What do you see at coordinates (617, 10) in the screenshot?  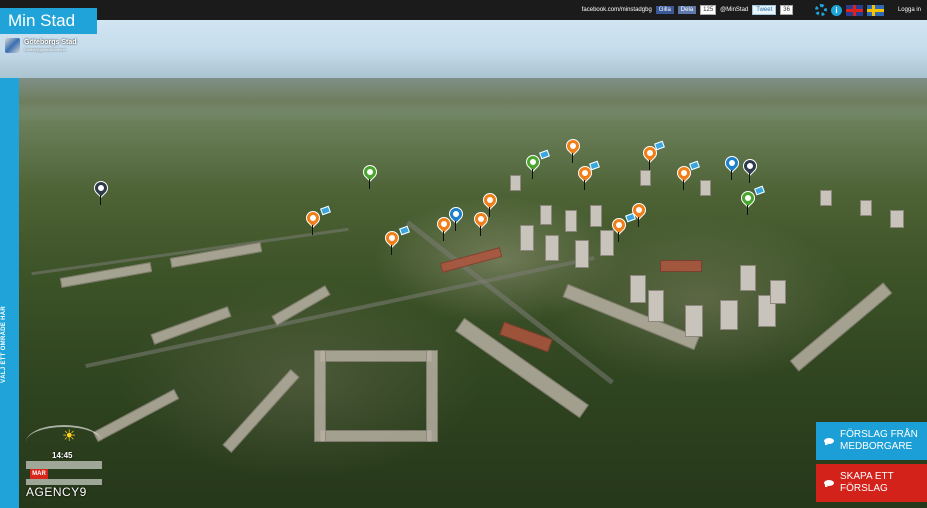 I see `facebook-url: facebook.com/minstadgbg` at bounding box center [617, 10].